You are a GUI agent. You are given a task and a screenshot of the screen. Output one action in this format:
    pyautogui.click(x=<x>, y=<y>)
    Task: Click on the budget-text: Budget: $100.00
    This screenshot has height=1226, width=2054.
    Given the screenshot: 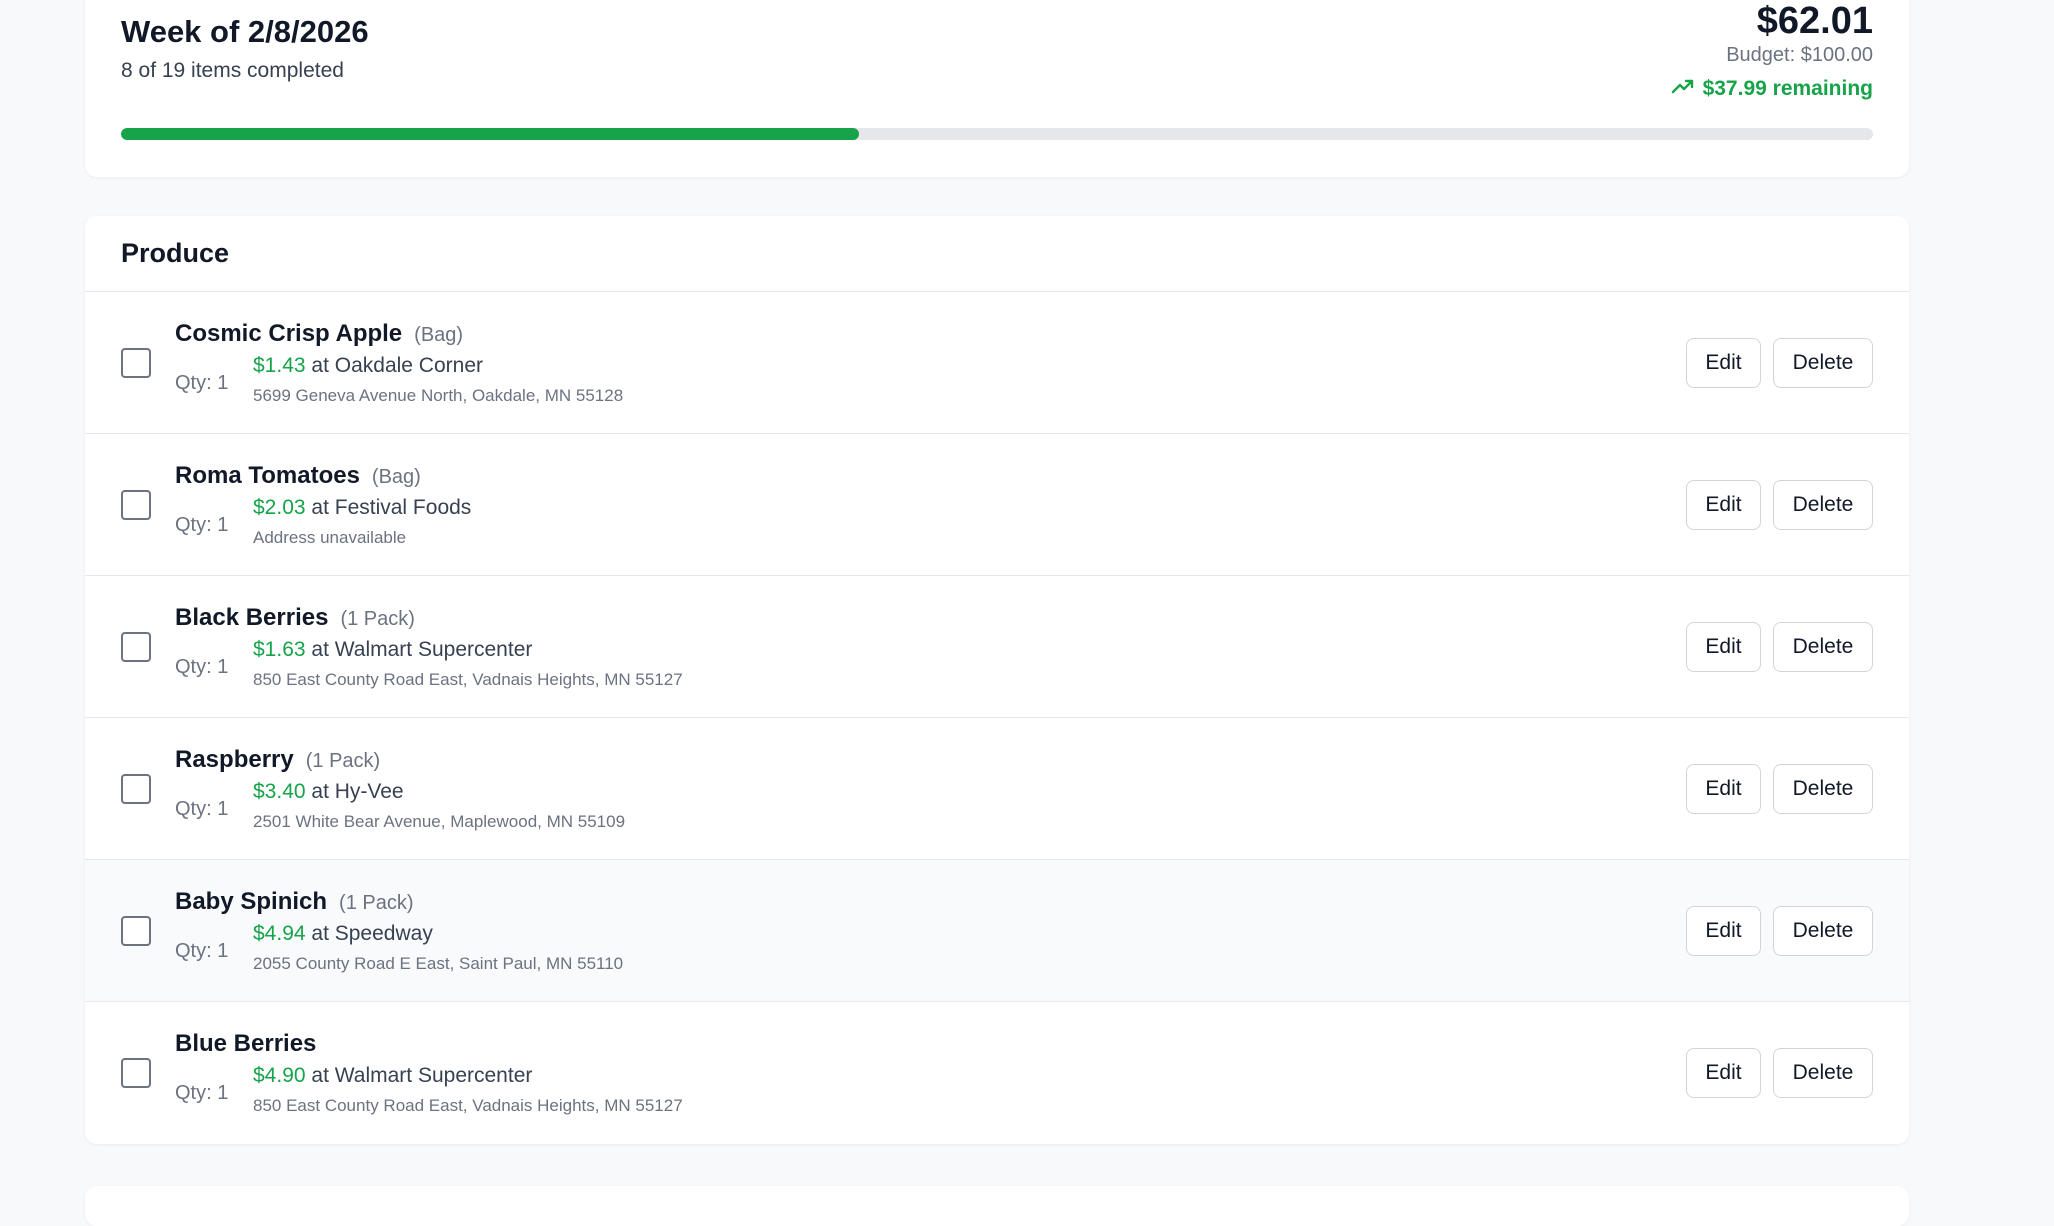 What is the action you would take?
    pyautogui.click(x=1799, y=55)
    